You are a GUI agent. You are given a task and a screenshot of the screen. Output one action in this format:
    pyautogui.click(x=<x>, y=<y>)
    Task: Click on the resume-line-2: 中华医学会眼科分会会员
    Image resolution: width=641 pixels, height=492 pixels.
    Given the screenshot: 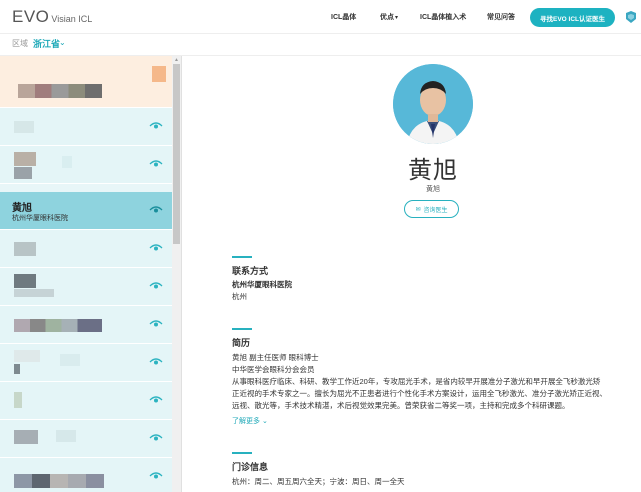 What is the action you would take?
    pyautogui.click(x=273, y=369)
    